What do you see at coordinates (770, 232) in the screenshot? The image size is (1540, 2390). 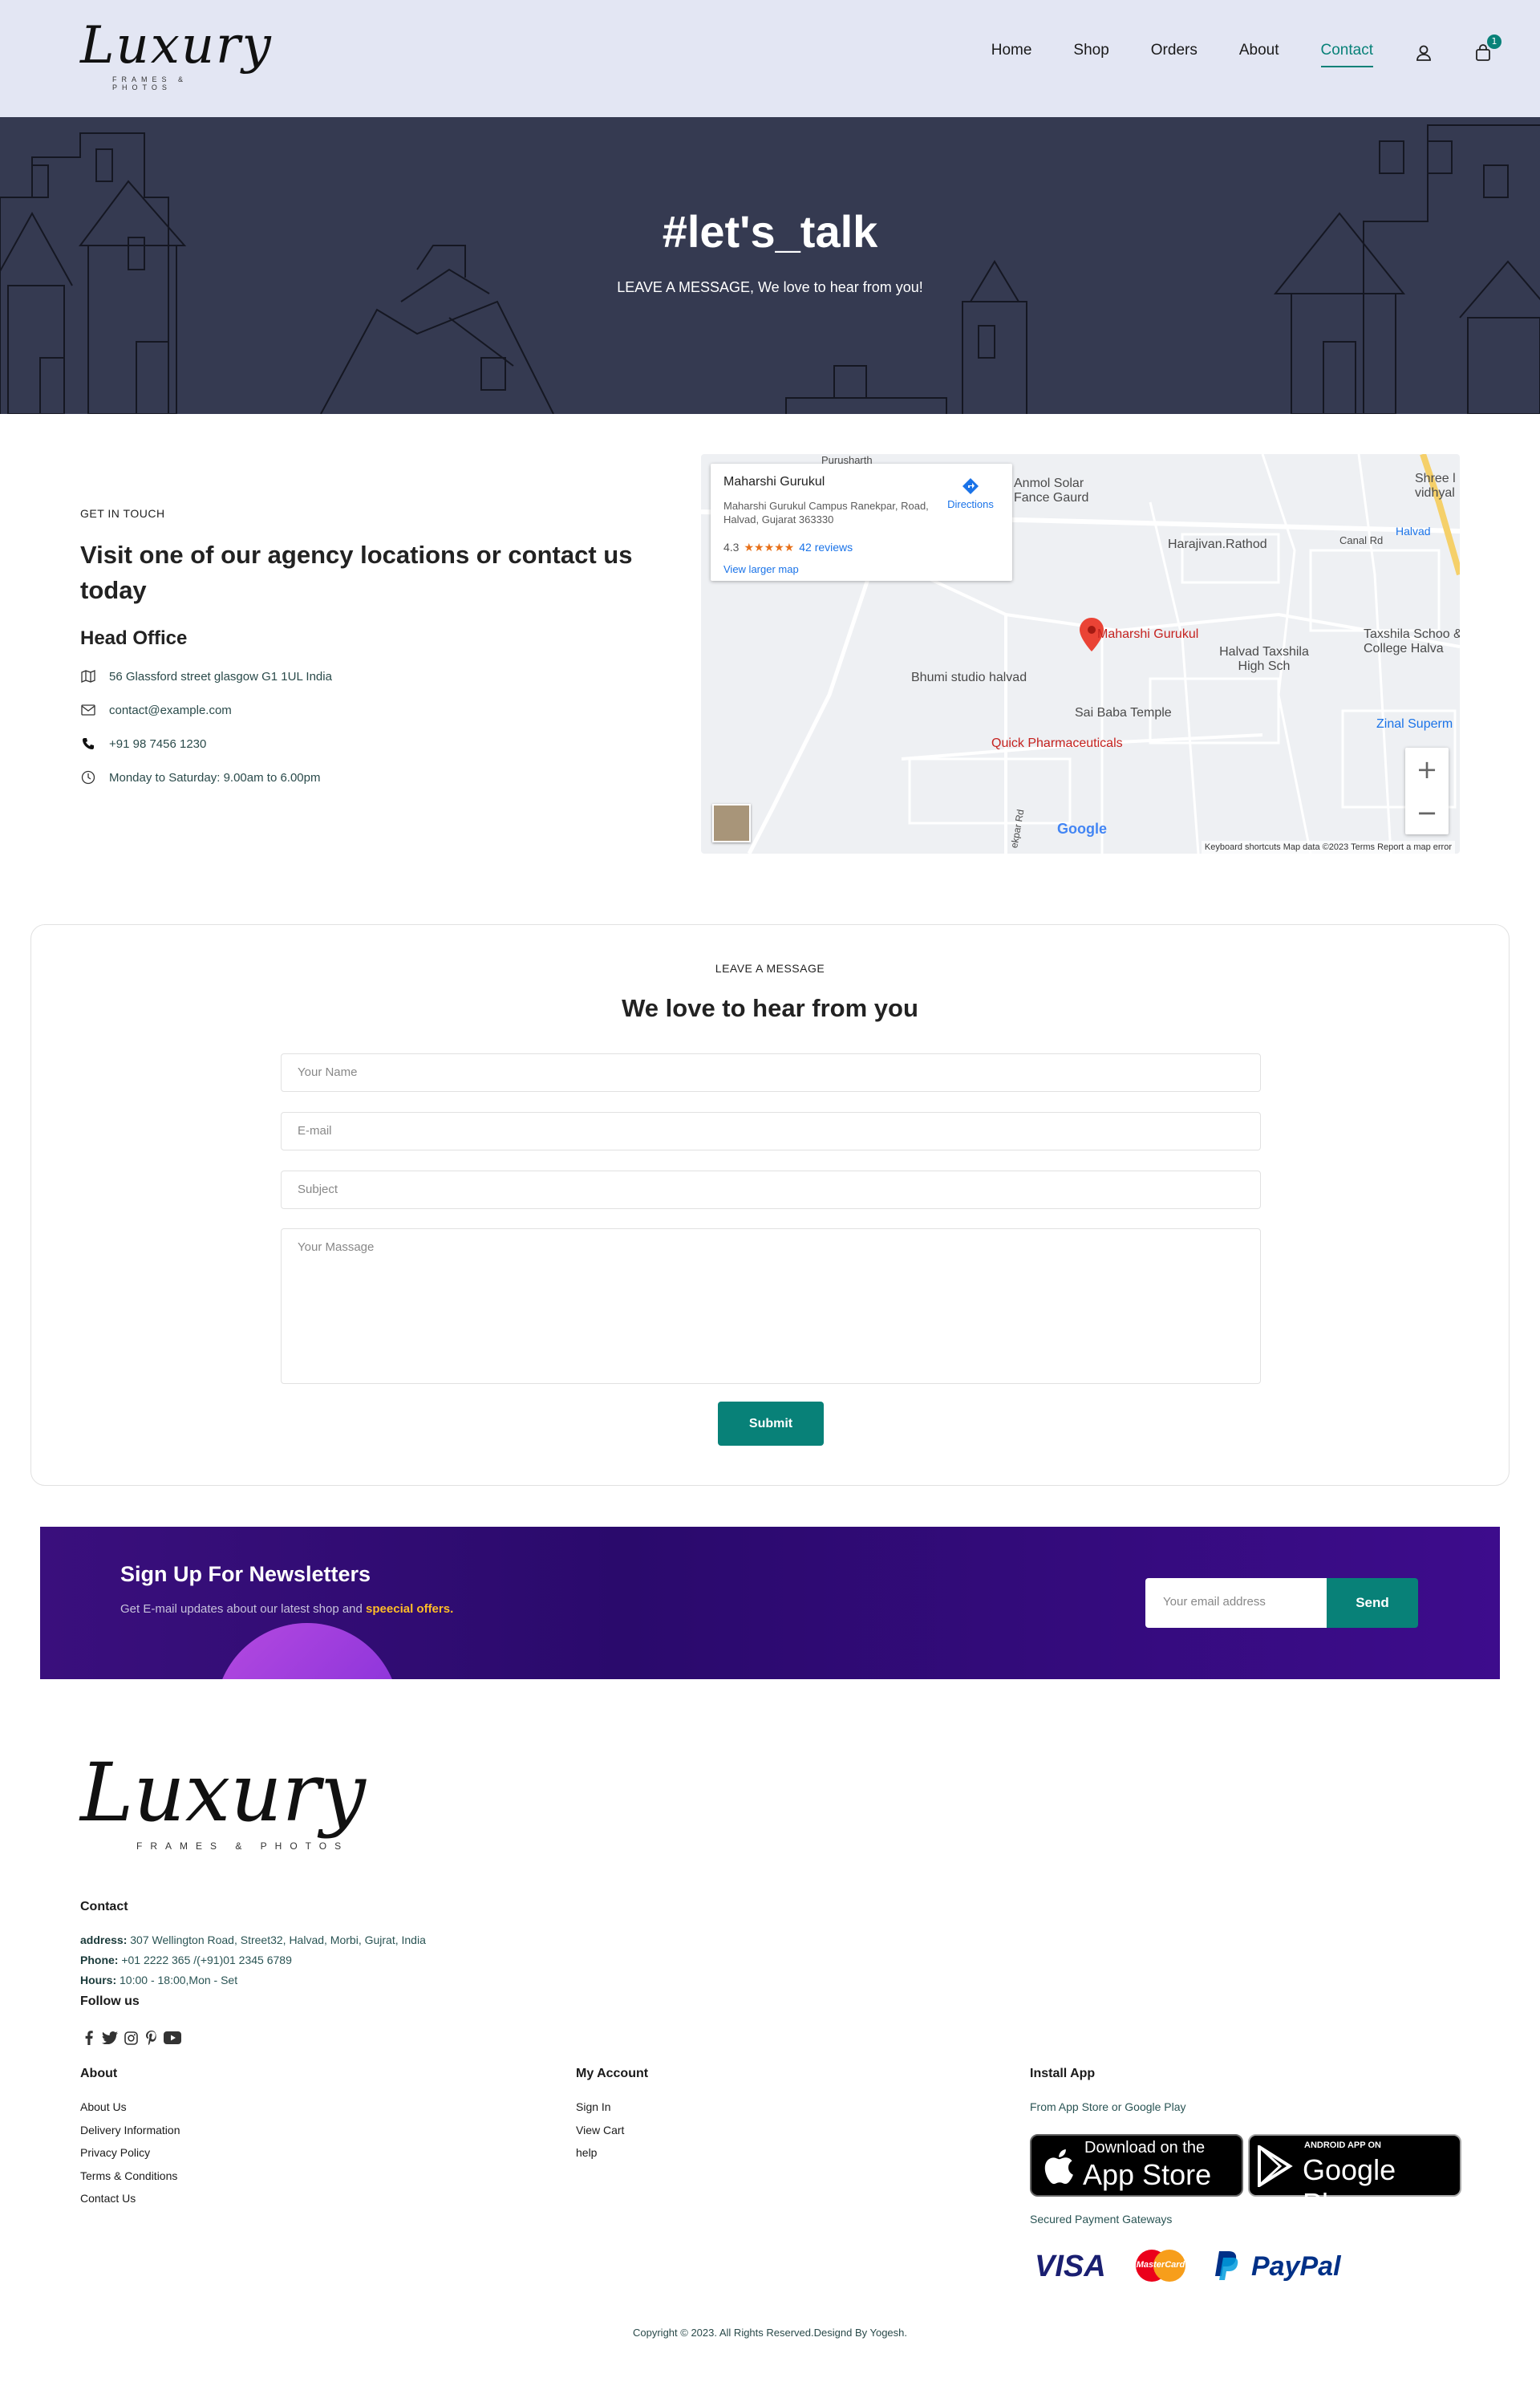 I see `hero-title: #let's_talk` at bounding box center [770, 232].